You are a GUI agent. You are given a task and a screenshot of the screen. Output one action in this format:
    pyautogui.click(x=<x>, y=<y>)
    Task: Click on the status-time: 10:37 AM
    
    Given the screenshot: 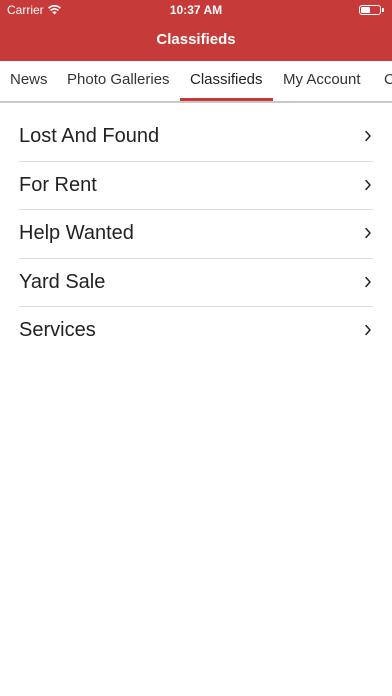 What is the action you would take?
    pyautogui.click(x=196, y=10)
    